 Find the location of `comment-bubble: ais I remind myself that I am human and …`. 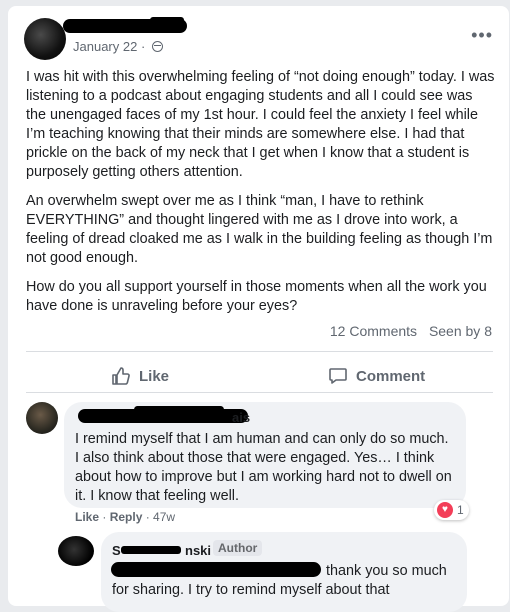

comment-bubble: ais I remind myself that I am human and … is located at coordinates (265, 455).